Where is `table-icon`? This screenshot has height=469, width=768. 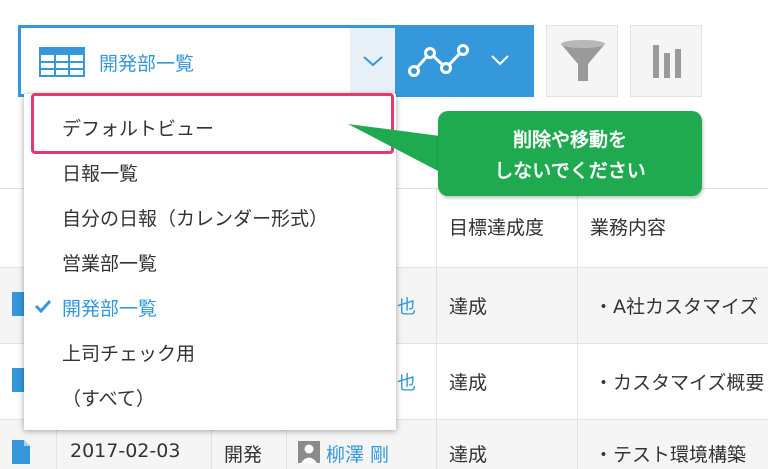 table-icon is located at coordinates (62, 62).